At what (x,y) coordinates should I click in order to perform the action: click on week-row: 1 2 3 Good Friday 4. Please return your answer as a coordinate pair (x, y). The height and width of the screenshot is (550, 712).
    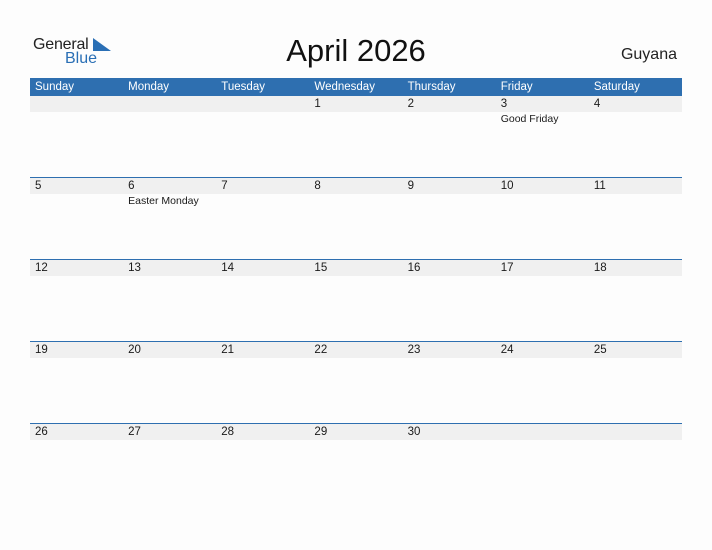
    Looking at the image, I should click on (356, 136).